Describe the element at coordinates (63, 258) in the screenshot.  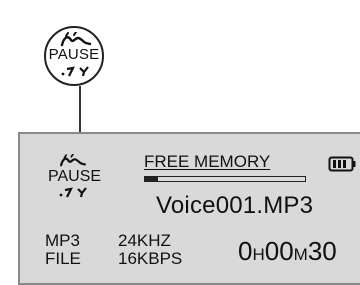
I see `format-kind: FILE` at that location.